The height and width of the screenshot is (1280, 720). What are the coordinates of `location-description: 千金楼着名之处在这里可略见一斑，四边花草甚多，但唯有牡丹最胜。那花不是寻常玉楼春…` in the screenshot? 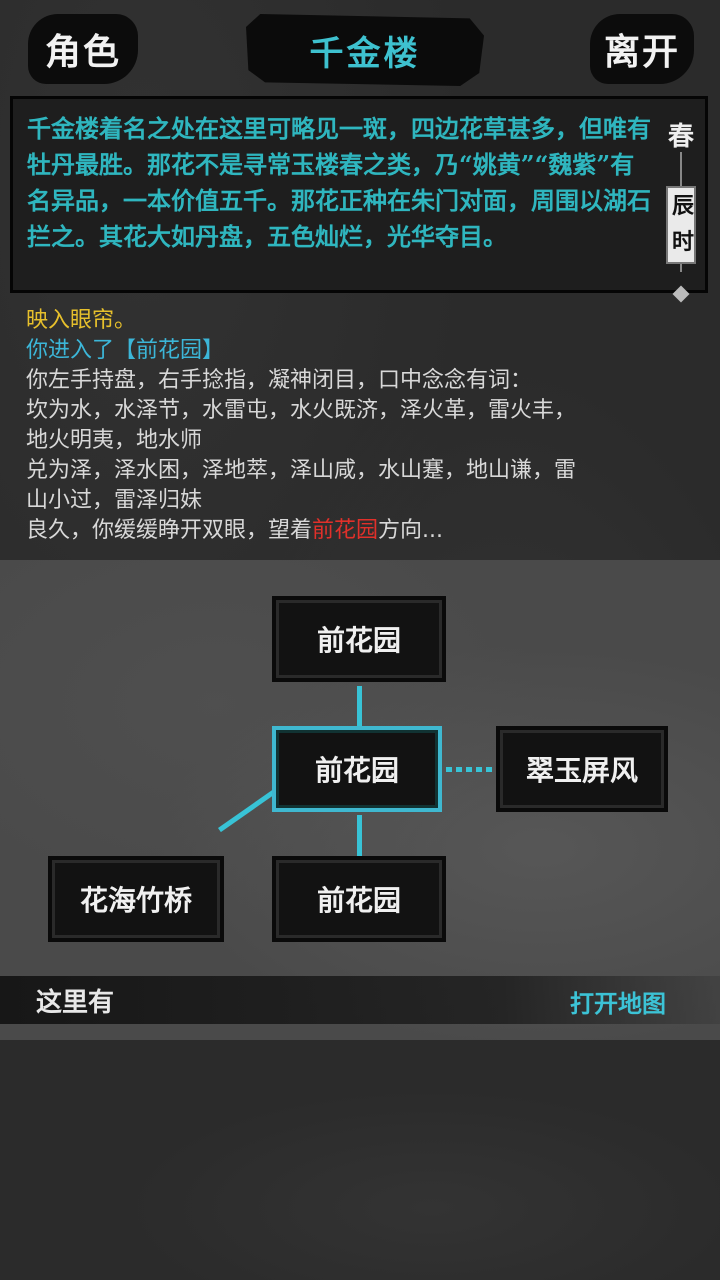 It's located at (339, 182).